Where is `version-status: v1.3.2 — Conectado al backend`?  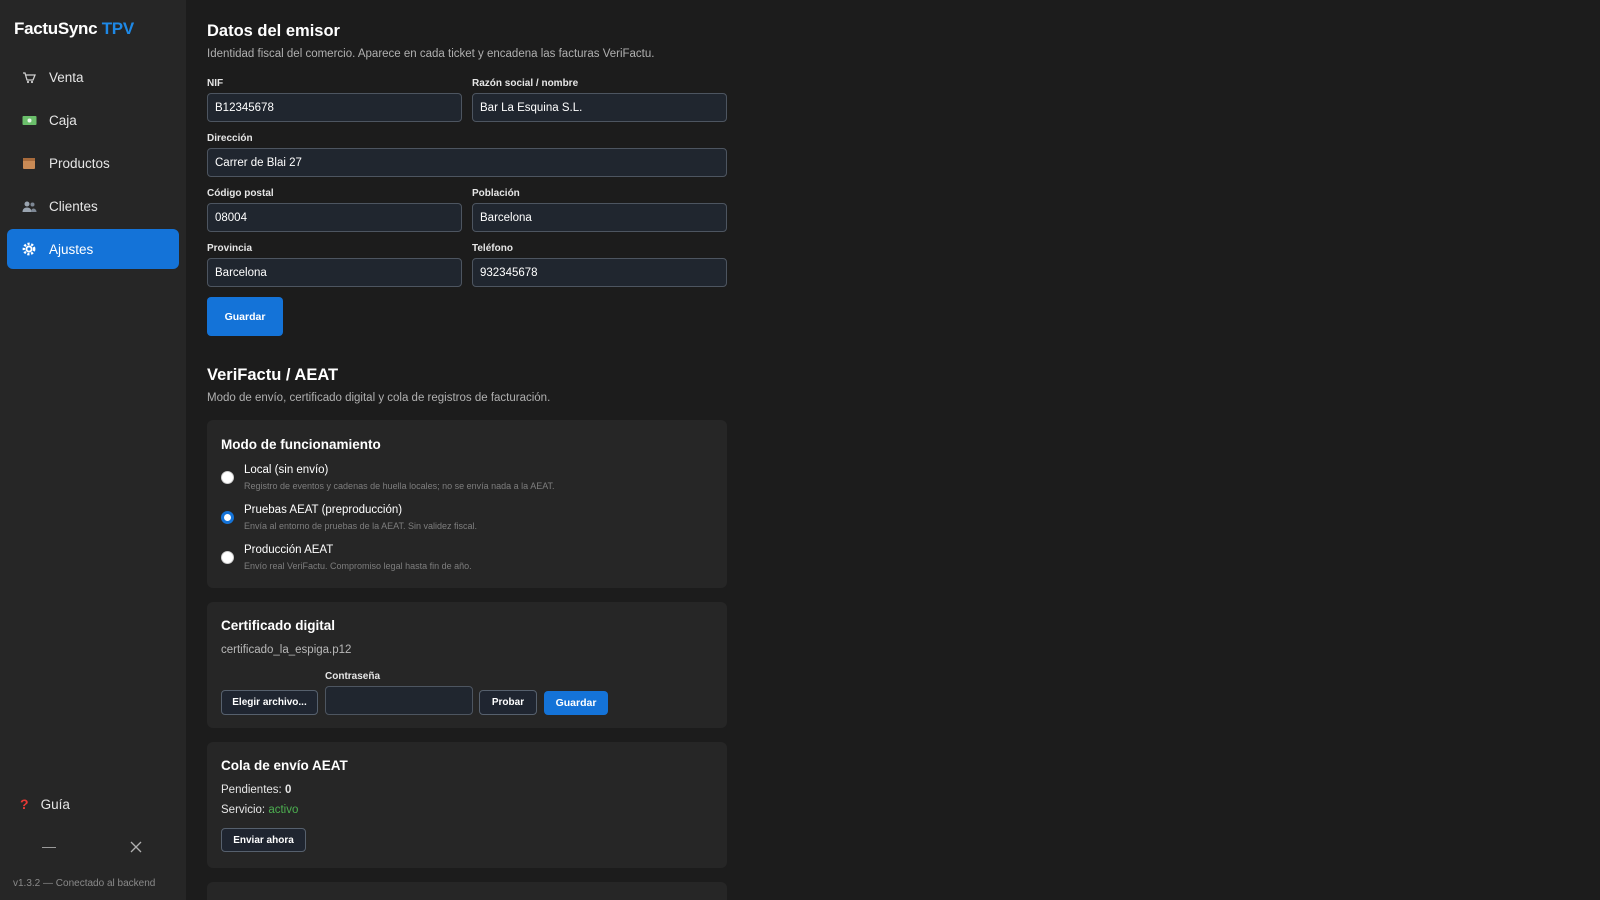
version-status: v1.3.2 — Conectado al backend is located at coordinates (84, 883).